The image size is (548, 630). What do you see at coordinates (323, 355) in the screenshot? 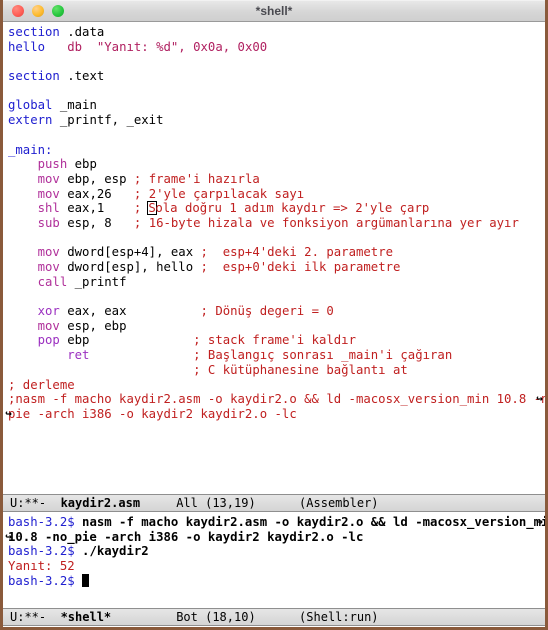
I see `code-text: ; Başlangıç sonrası _main'i çağıran` at bounding box center [323, 355].